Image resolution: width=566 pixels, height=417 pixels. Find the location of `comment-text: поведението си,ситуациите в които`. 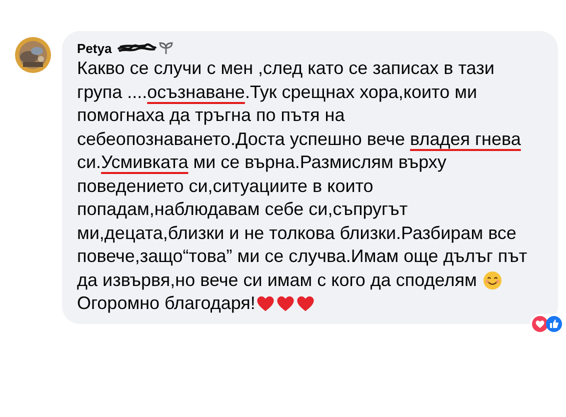

comment-text: поведението си,ситуациите в които is located at coordinates (225, 186).